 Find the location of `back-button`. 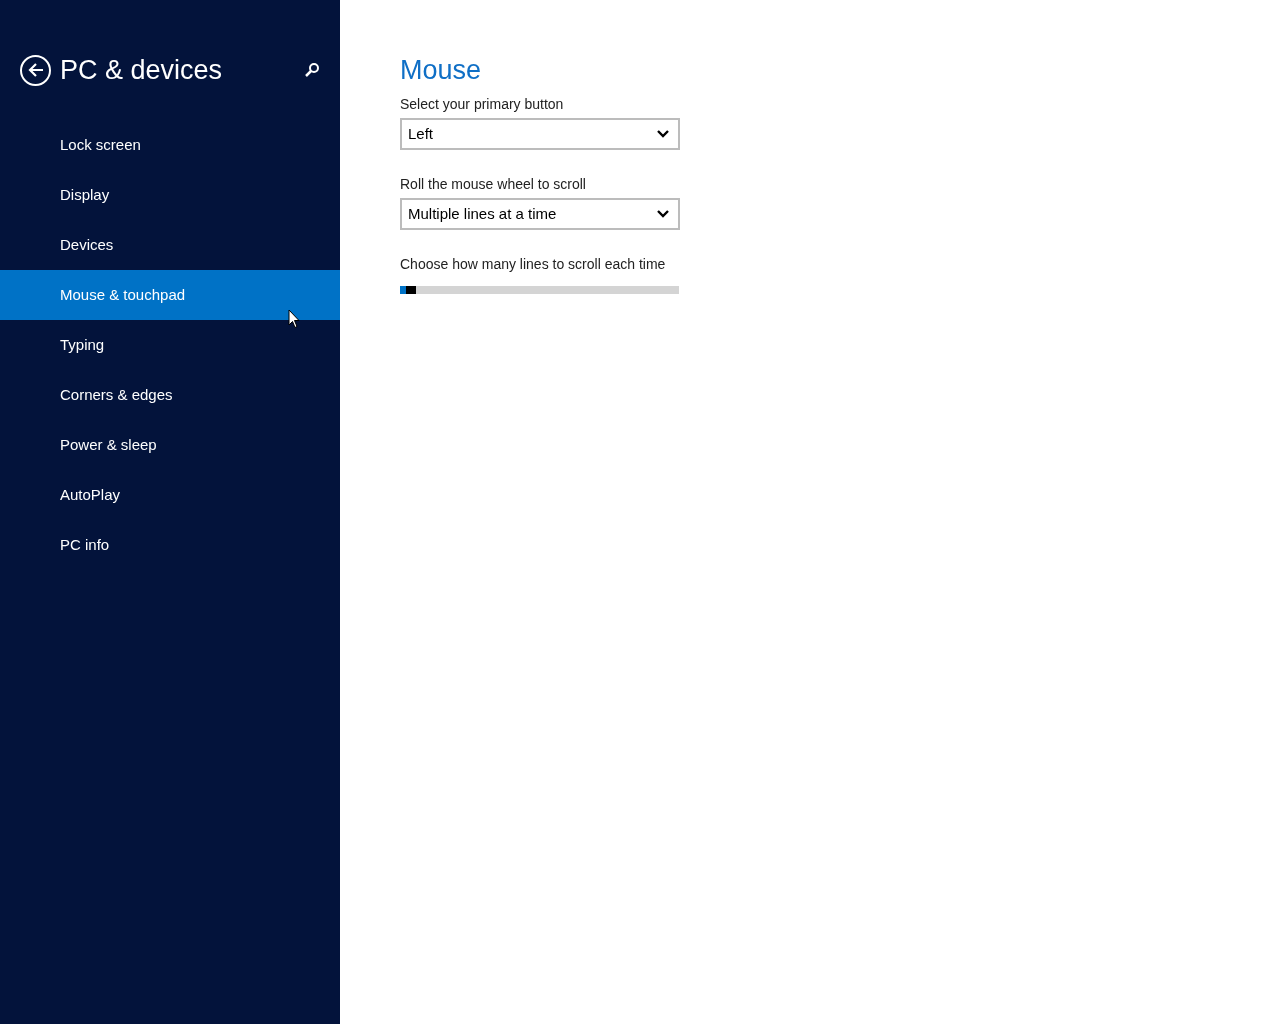

back-button is located at coordinates (35, 70).